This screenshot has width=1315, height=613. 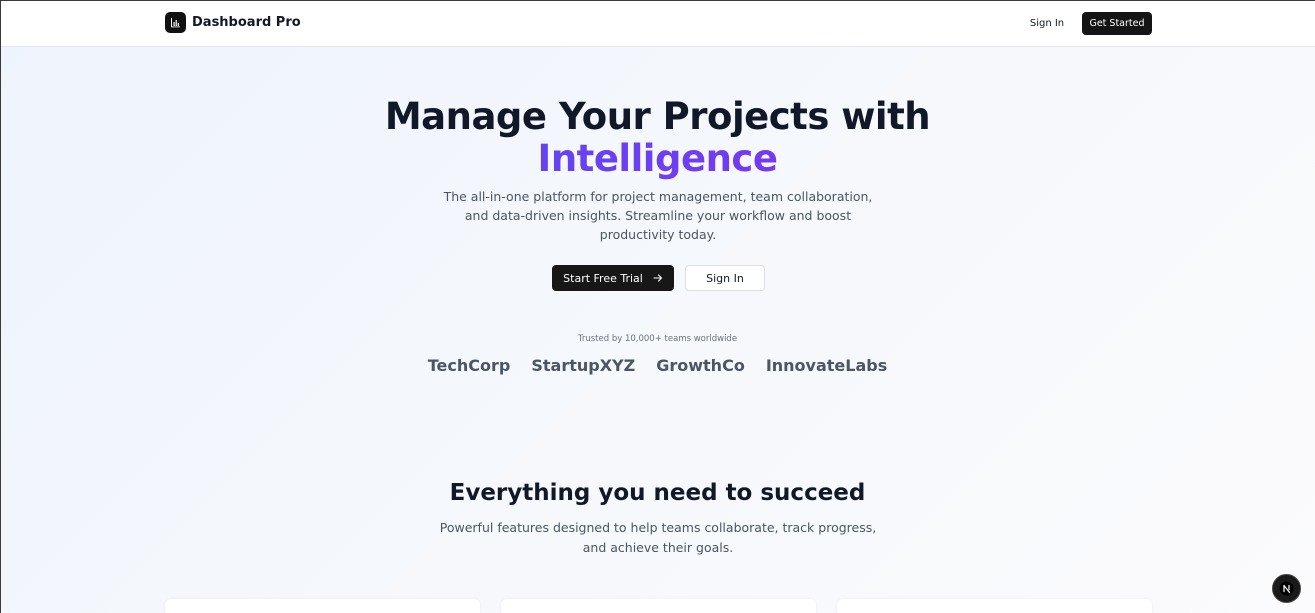 I want to click on hero-title-line1: Manage Your Projects with, so click(x=657, y=116).